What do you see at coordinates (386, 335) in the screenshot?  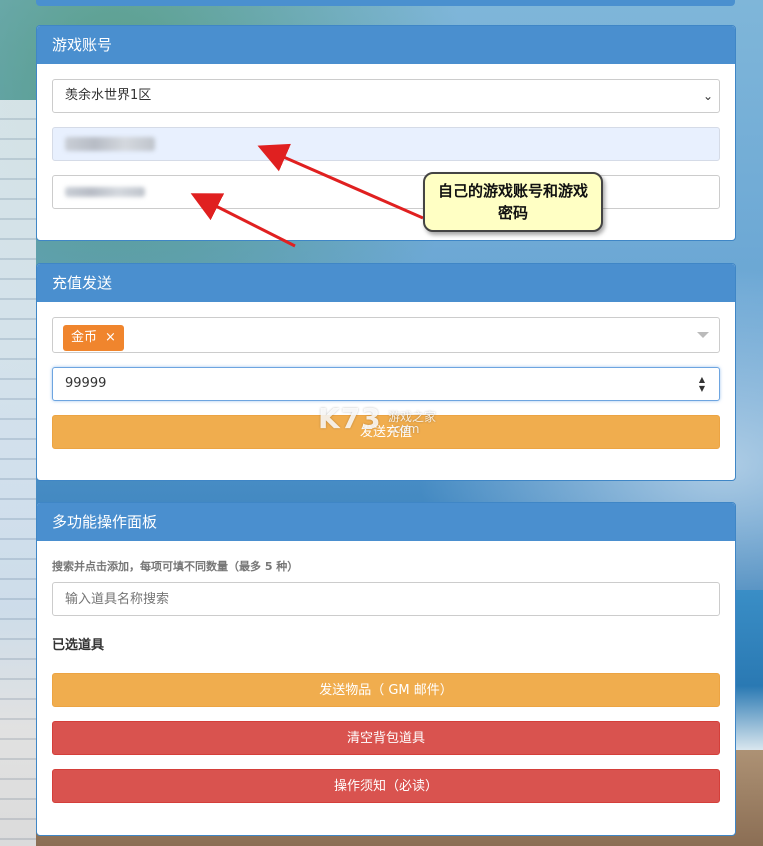 I see `currency-multiselect: 金币 ×` at bounding box center [386, 335].